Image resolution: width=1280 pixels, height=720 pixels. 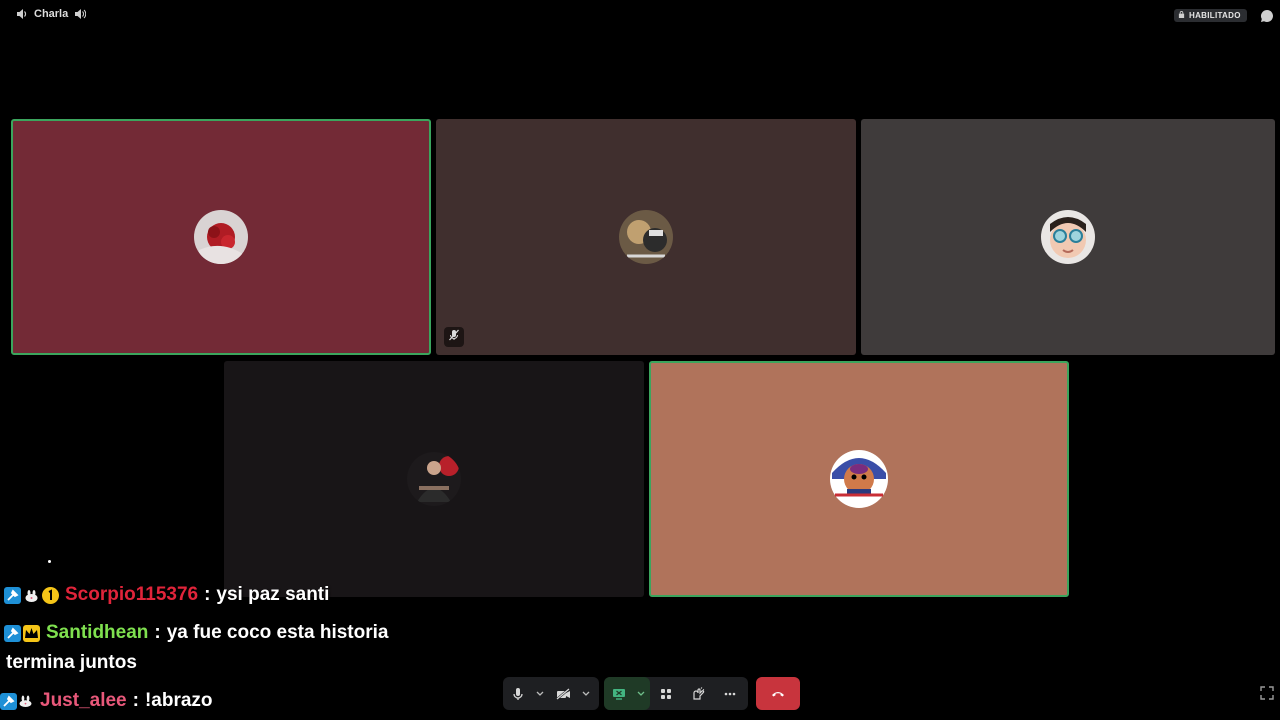 I want to click on fullscreen-button, so click(x=1267, y=695).